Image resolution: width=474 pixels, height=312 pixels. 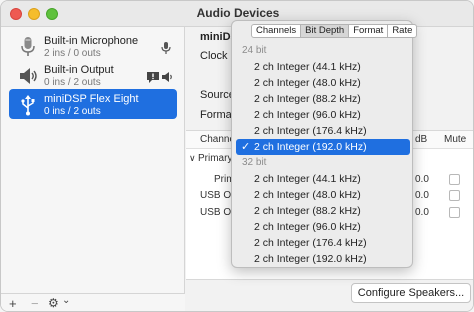 What do you see at coordinates (217, 95) in the screenshot?
I see `source-label: Source` at bounding box center [217, 95].